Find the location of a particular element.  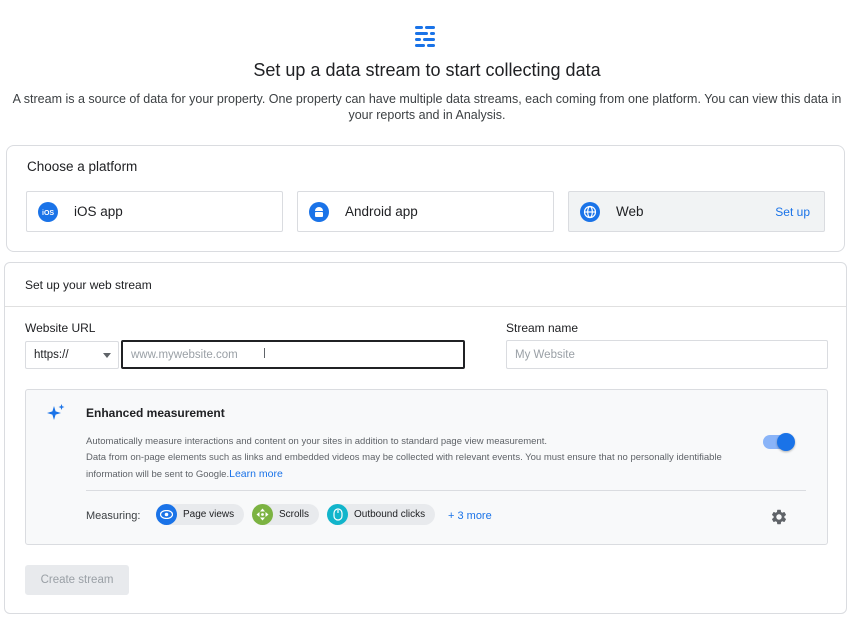

divider is located at coordinates (446, 490).